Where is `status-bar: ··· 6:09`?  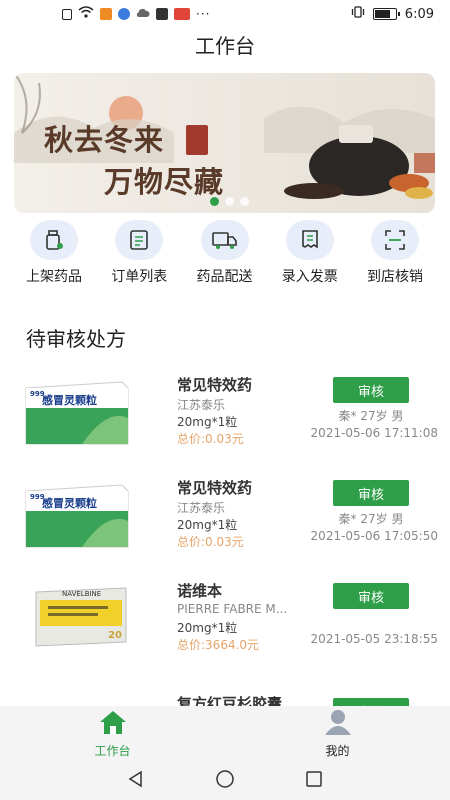 status-bar: ··· 6:09 is located at coordinates (225, 14).